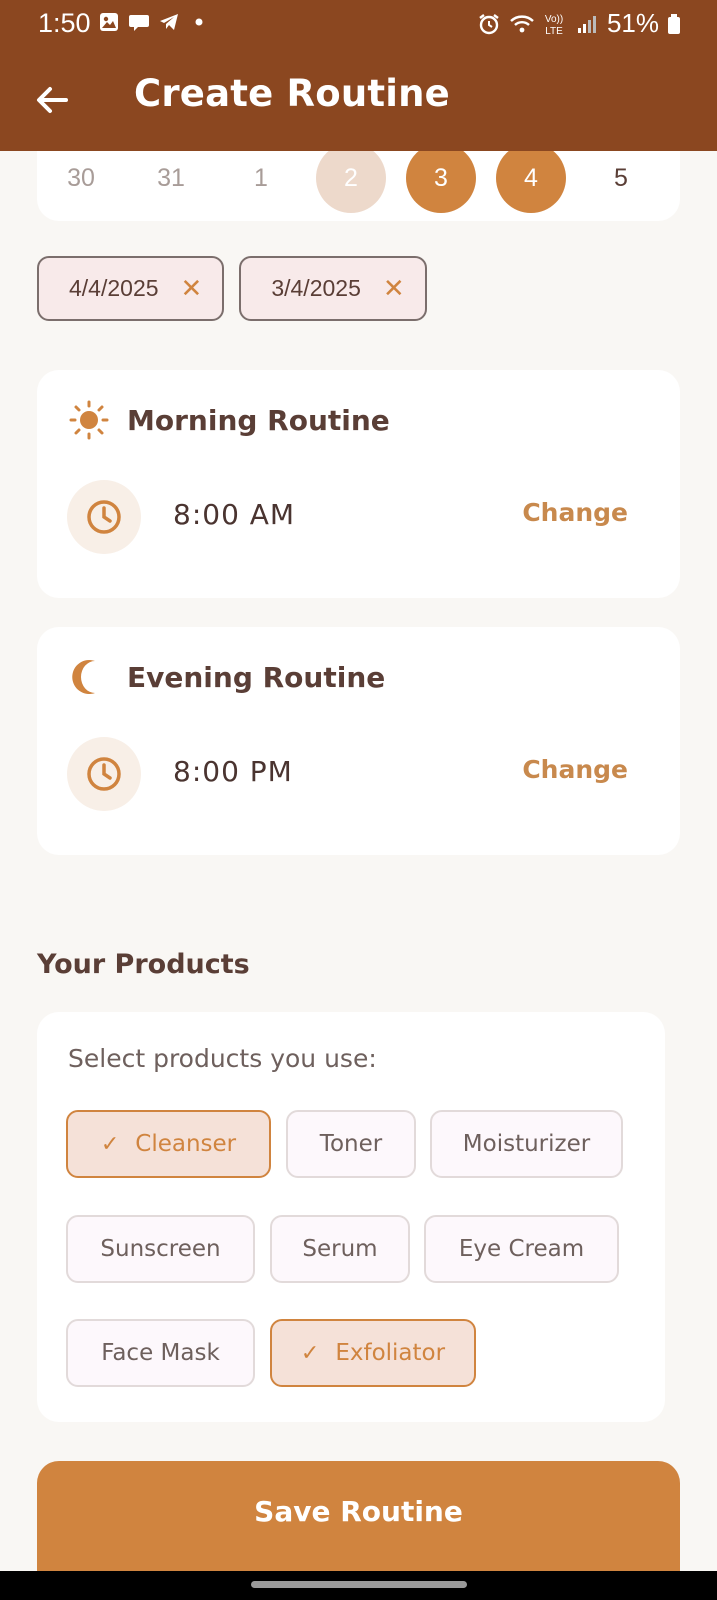  I want to click on calendar-day-selected: 4, so click(531, 182).